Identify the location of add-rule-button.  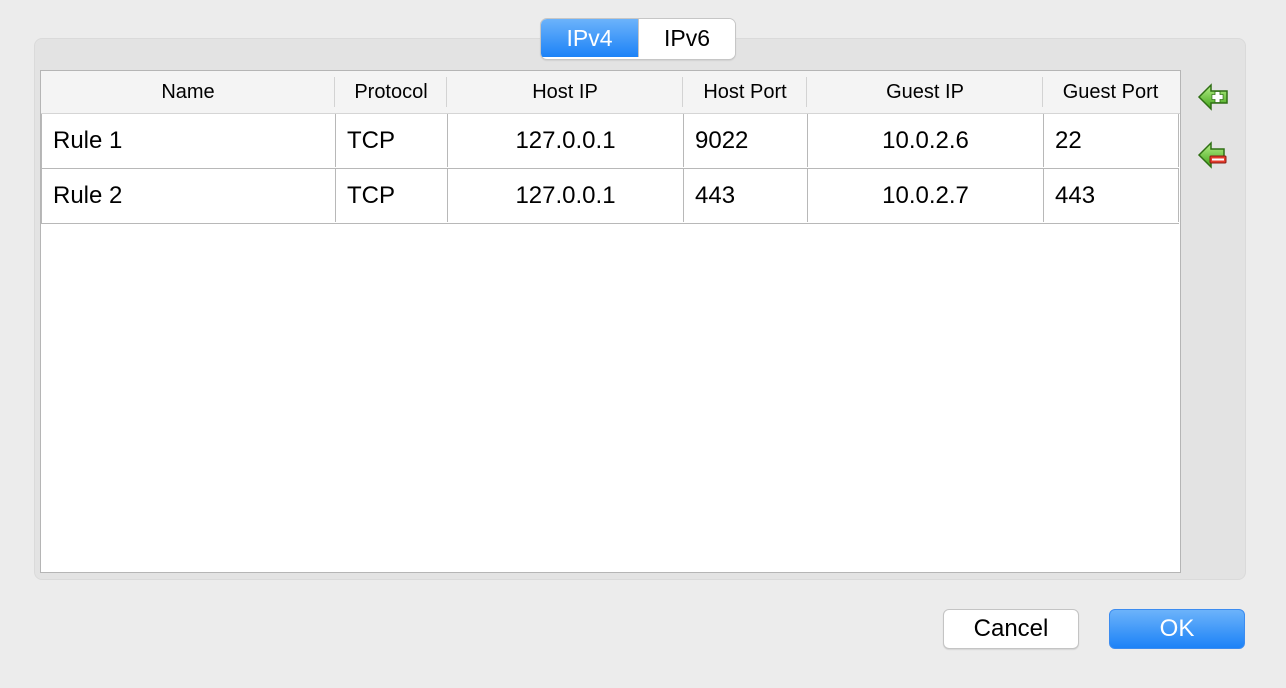
(1213, 97).